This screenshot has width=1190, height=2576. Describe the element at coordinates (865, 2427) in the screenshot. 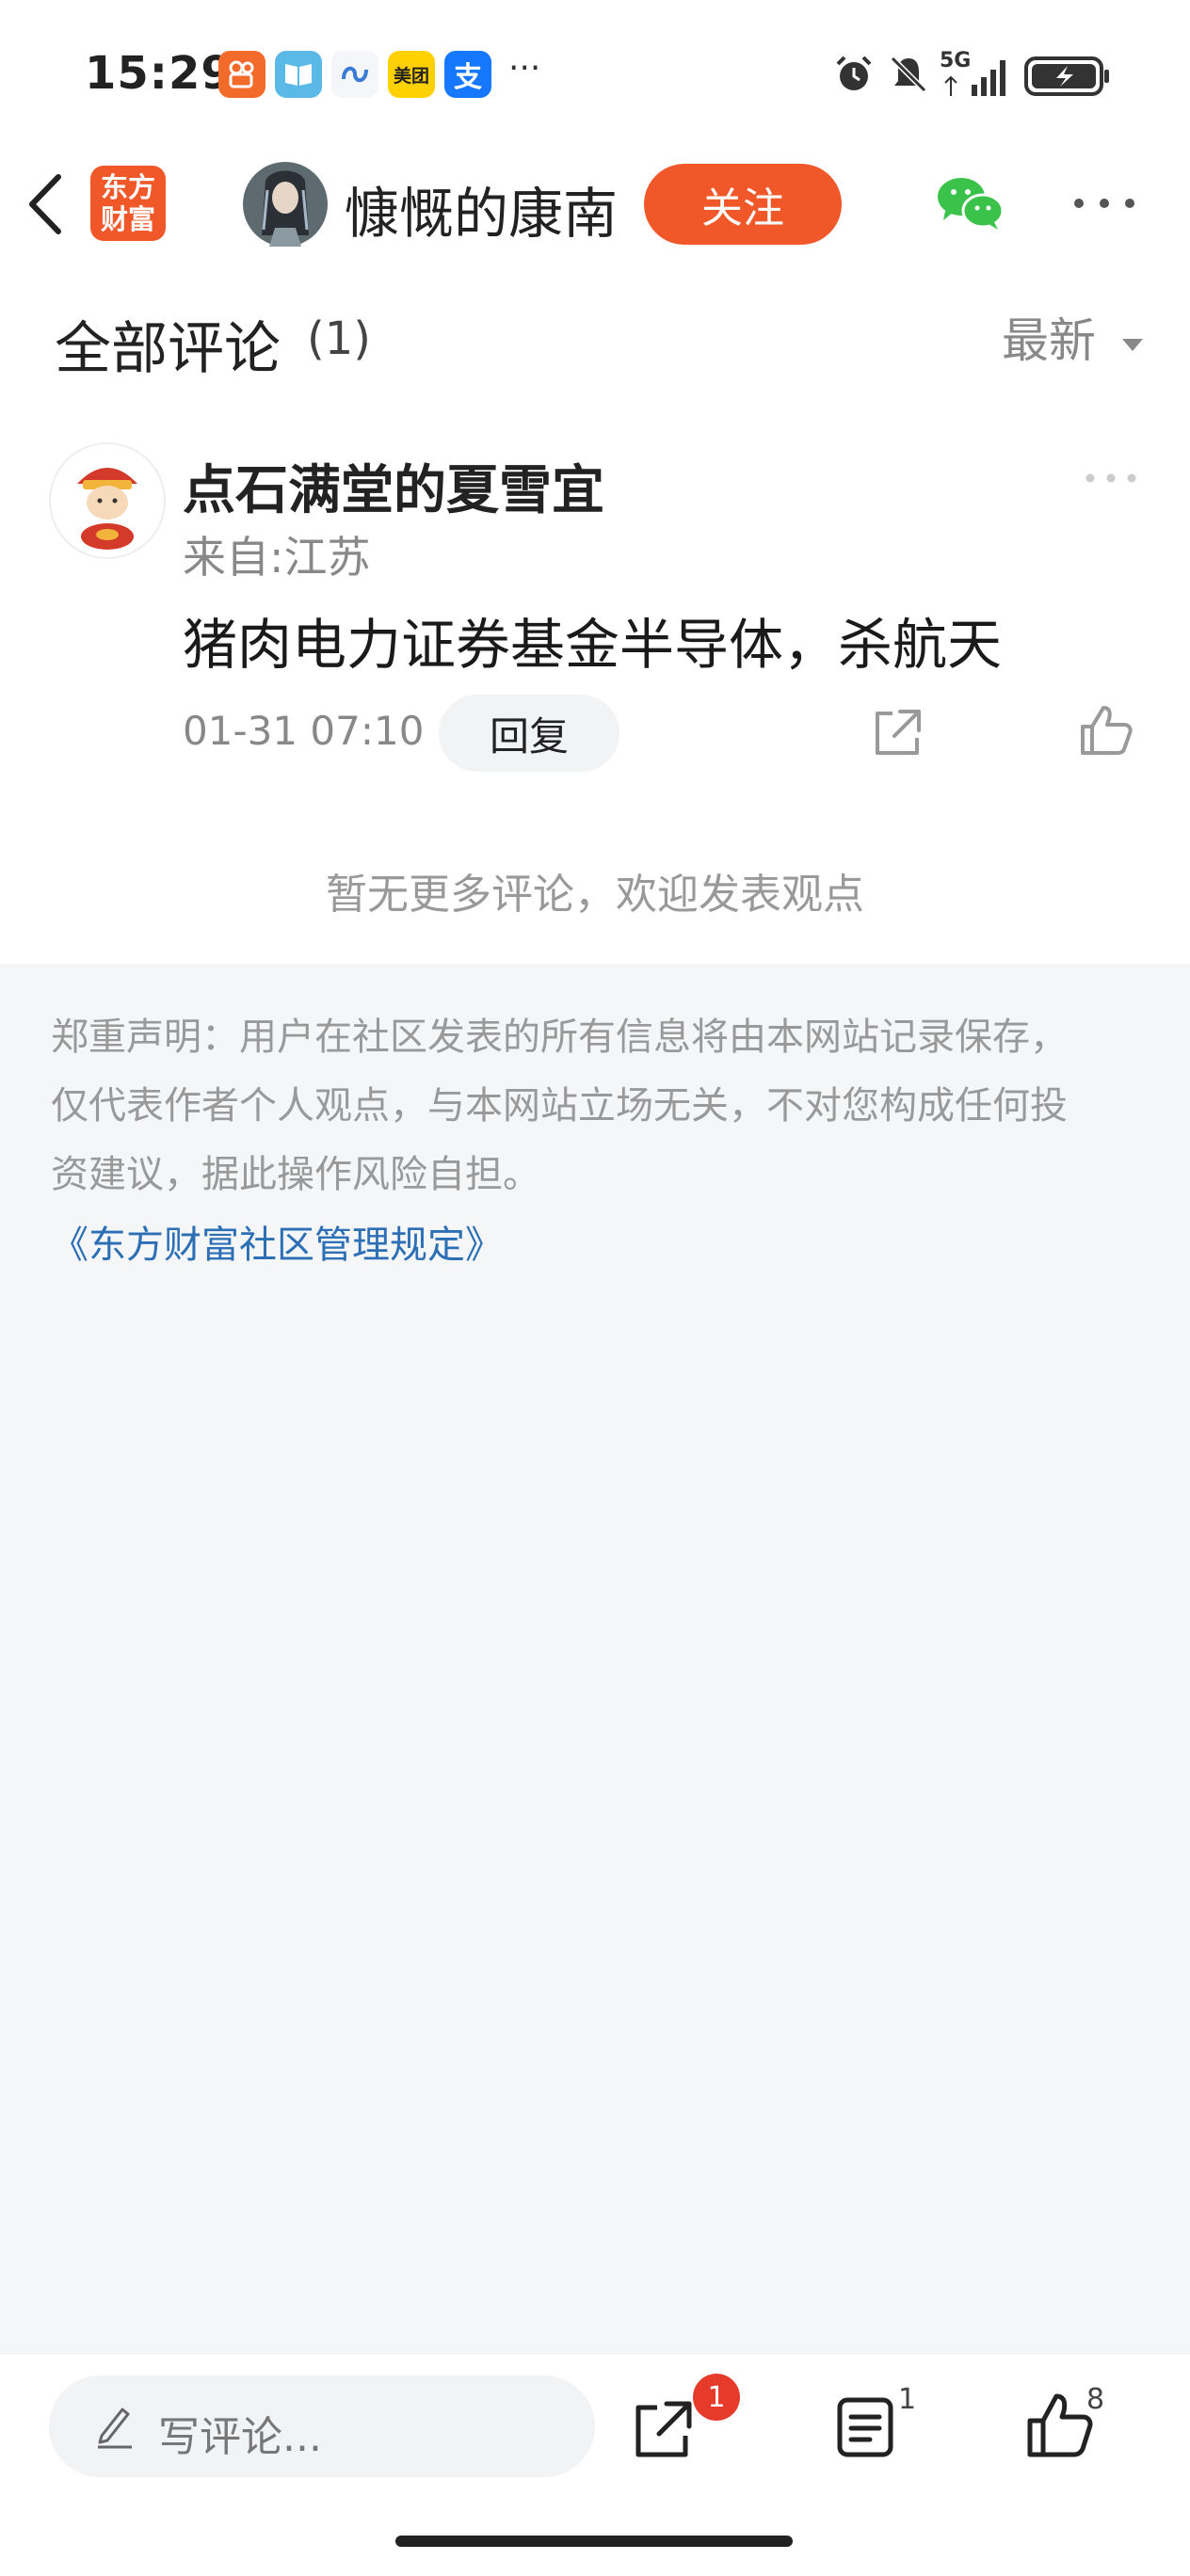

I see `comments-list-icon` at that location.